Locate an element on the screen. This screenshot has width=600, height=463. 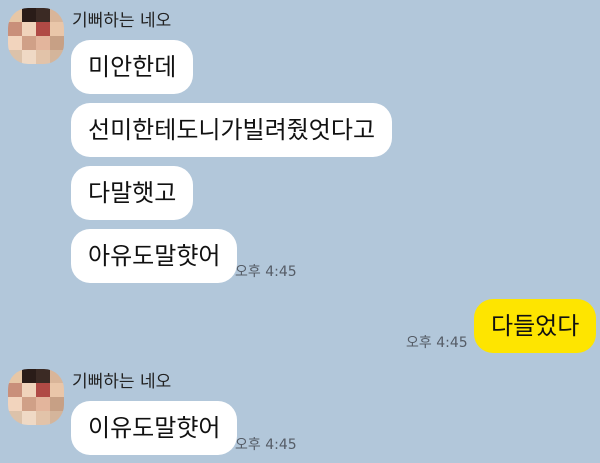
message-bubble: 아유도말햣어 is located at coordinates (154, 256).